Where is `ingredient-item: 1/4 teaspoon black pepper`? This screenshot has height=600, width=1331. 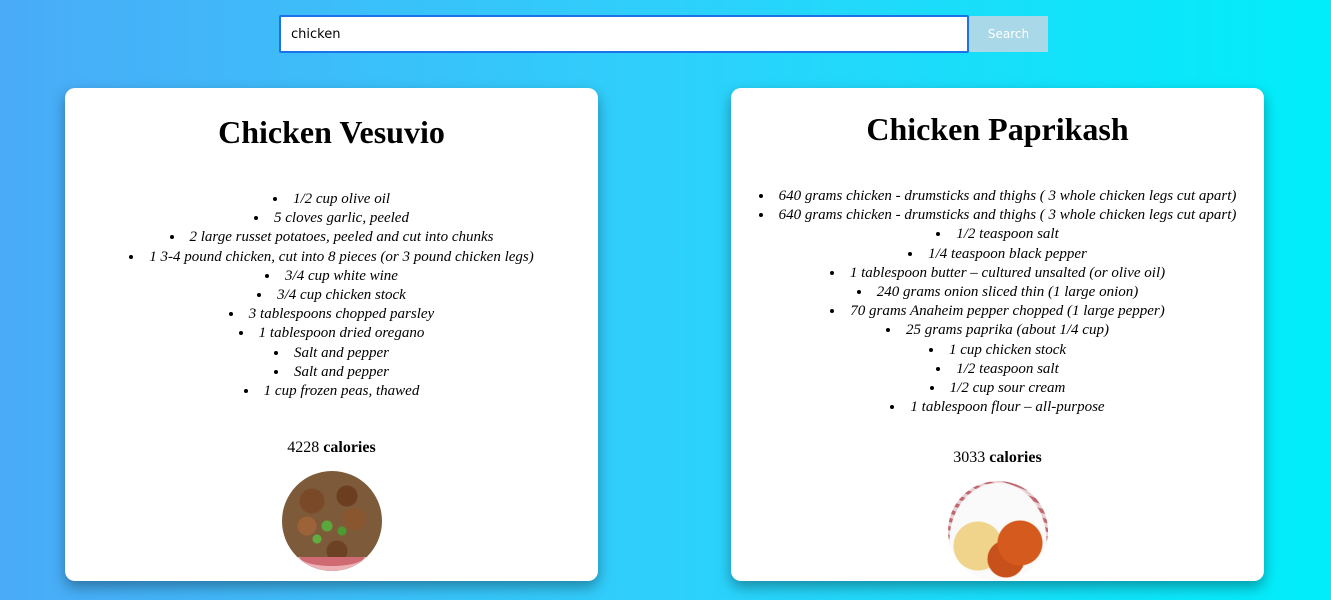 ingredient-item: 1/4 teaspoon black pepper is located at coordinates (997, 254).